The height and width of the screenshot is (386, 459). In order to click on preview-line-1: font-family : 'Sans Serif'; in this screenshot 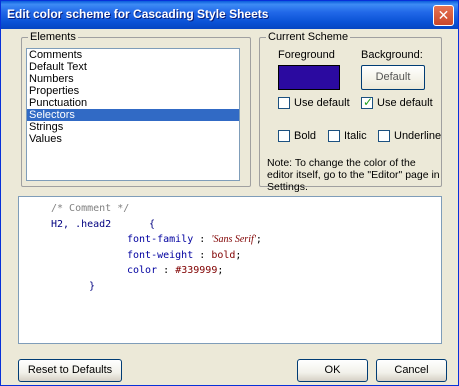, I will do `click(194, 239)`.